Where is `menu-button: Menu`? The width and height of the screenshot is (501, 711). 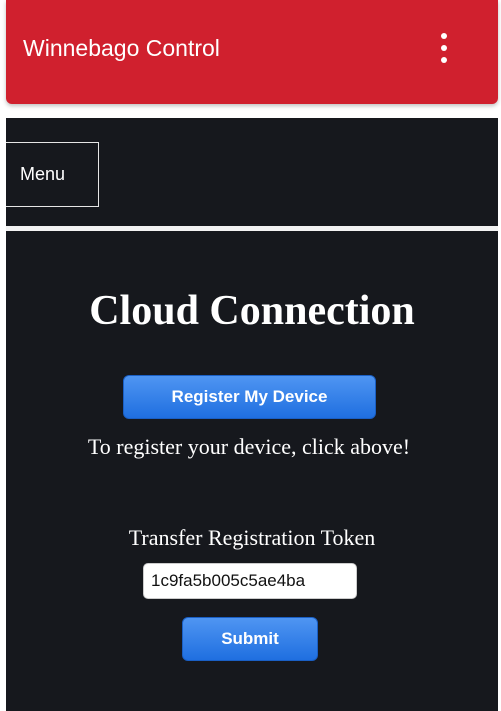
menu-button: Menu is located at coordinates (52, 174).